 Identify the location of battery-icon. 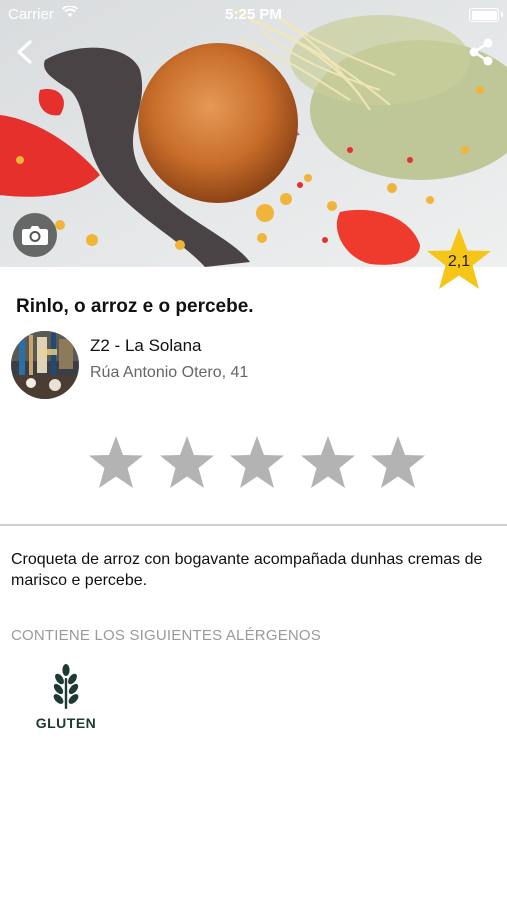
(486, 15).